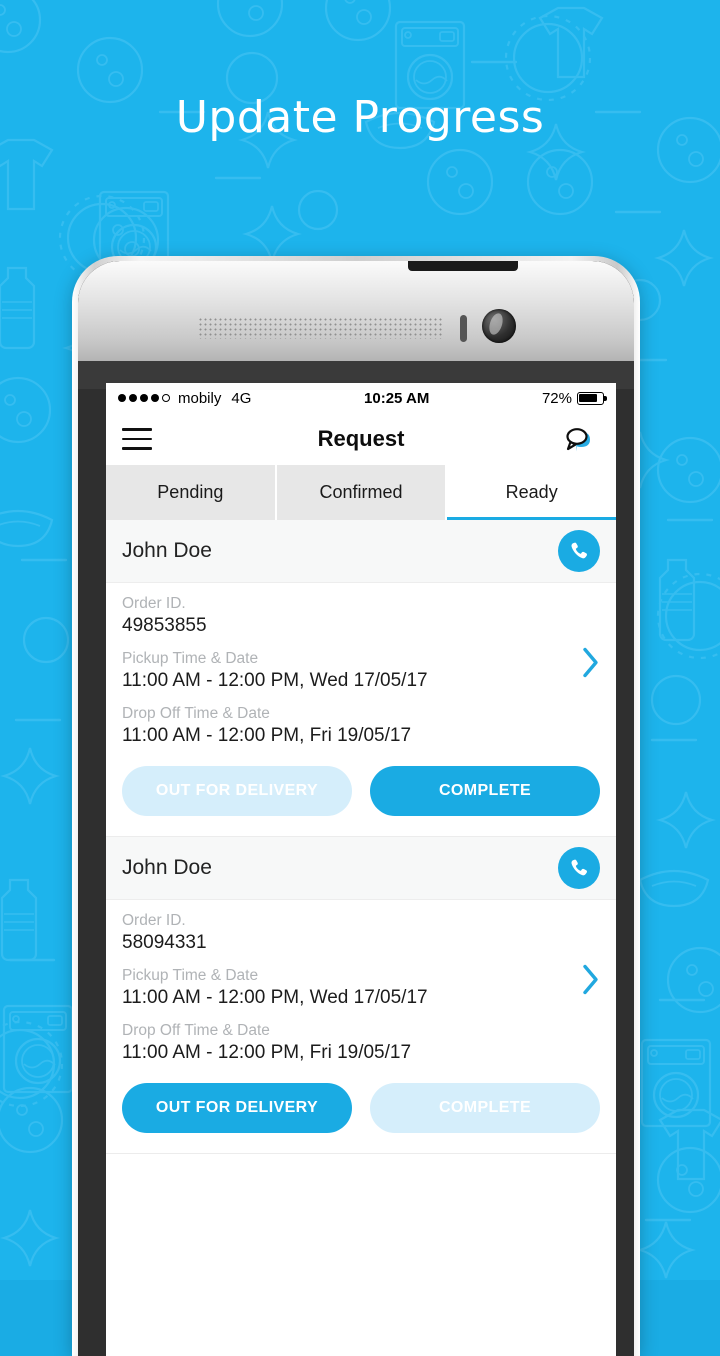  I want to click on header-title: Request, so click(361, 438).